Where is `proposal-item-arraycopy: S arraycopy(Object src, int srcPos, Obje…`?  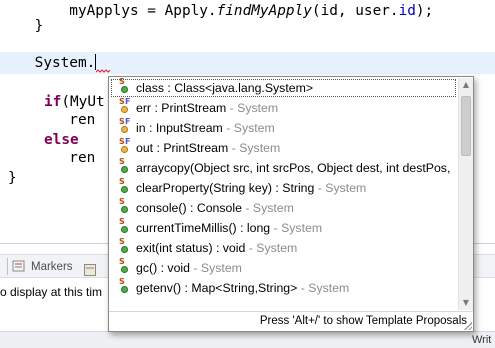 proposal-item-arraycopy: S arraycopy(Object src, int srcPos, Obje… is located at coordinates (283, 167).